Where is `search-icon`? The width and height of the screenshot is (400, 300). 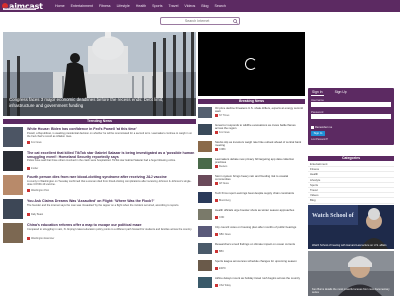 search-icon is located at coordinates (235, 21).